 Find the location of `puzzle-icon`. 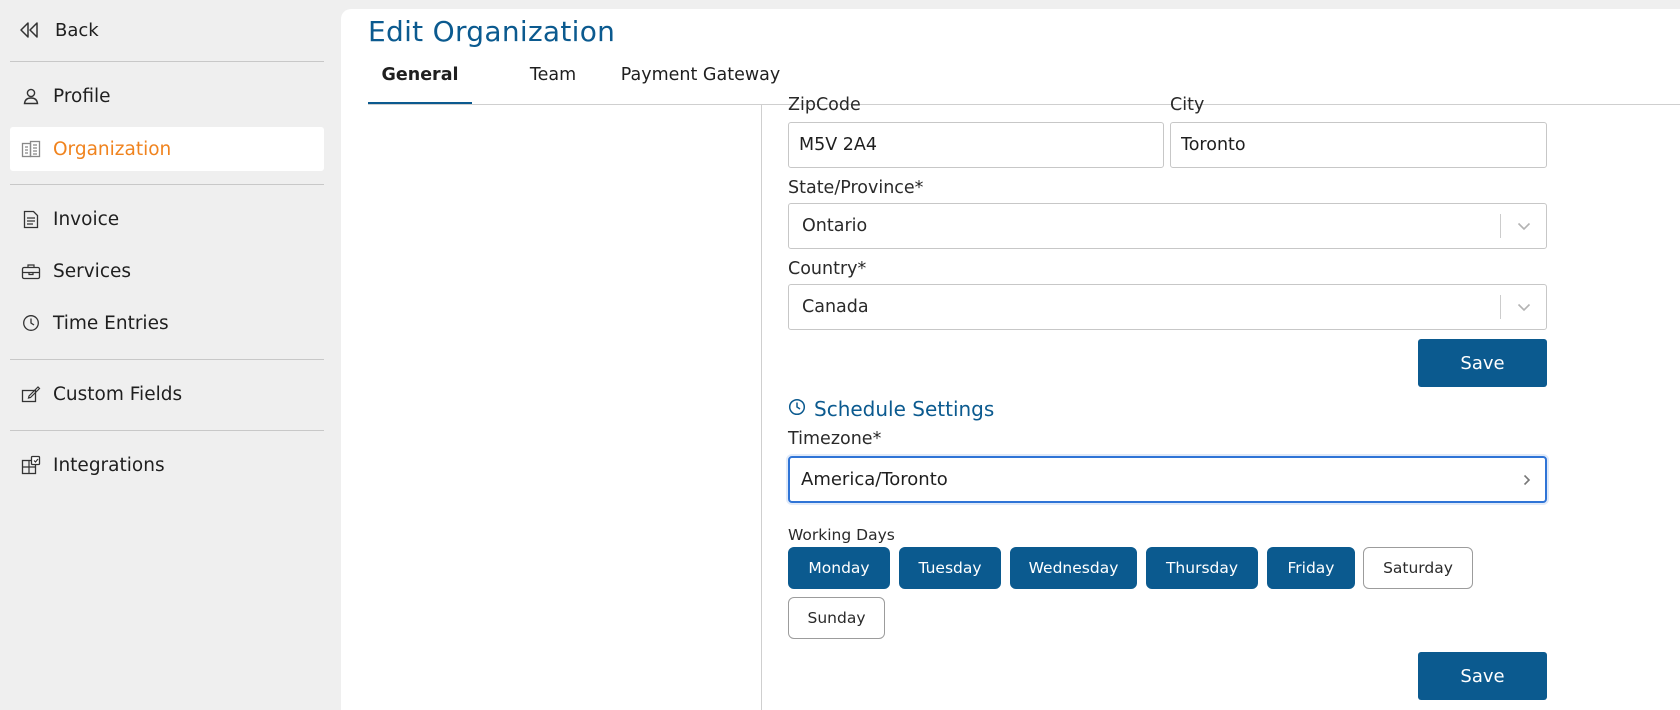

puzzle-icon is located at coordinates (31, 465).